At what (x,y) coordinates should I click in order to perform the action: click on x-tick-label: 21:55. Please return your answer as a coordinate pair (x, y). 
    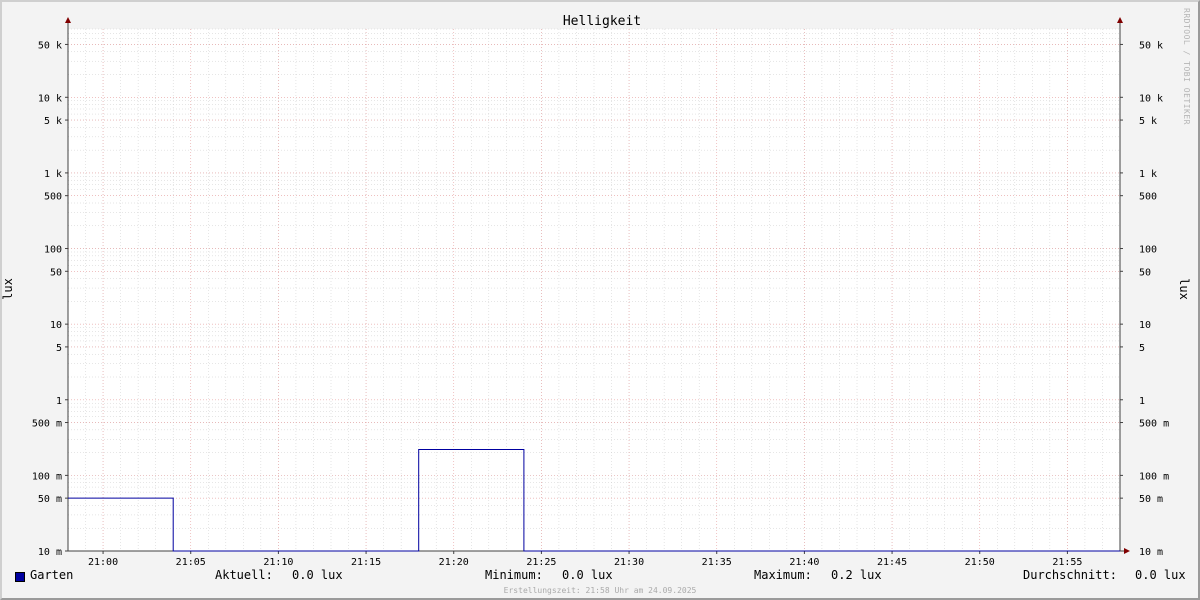
    Looking at the image, I should click on (1067, 562).